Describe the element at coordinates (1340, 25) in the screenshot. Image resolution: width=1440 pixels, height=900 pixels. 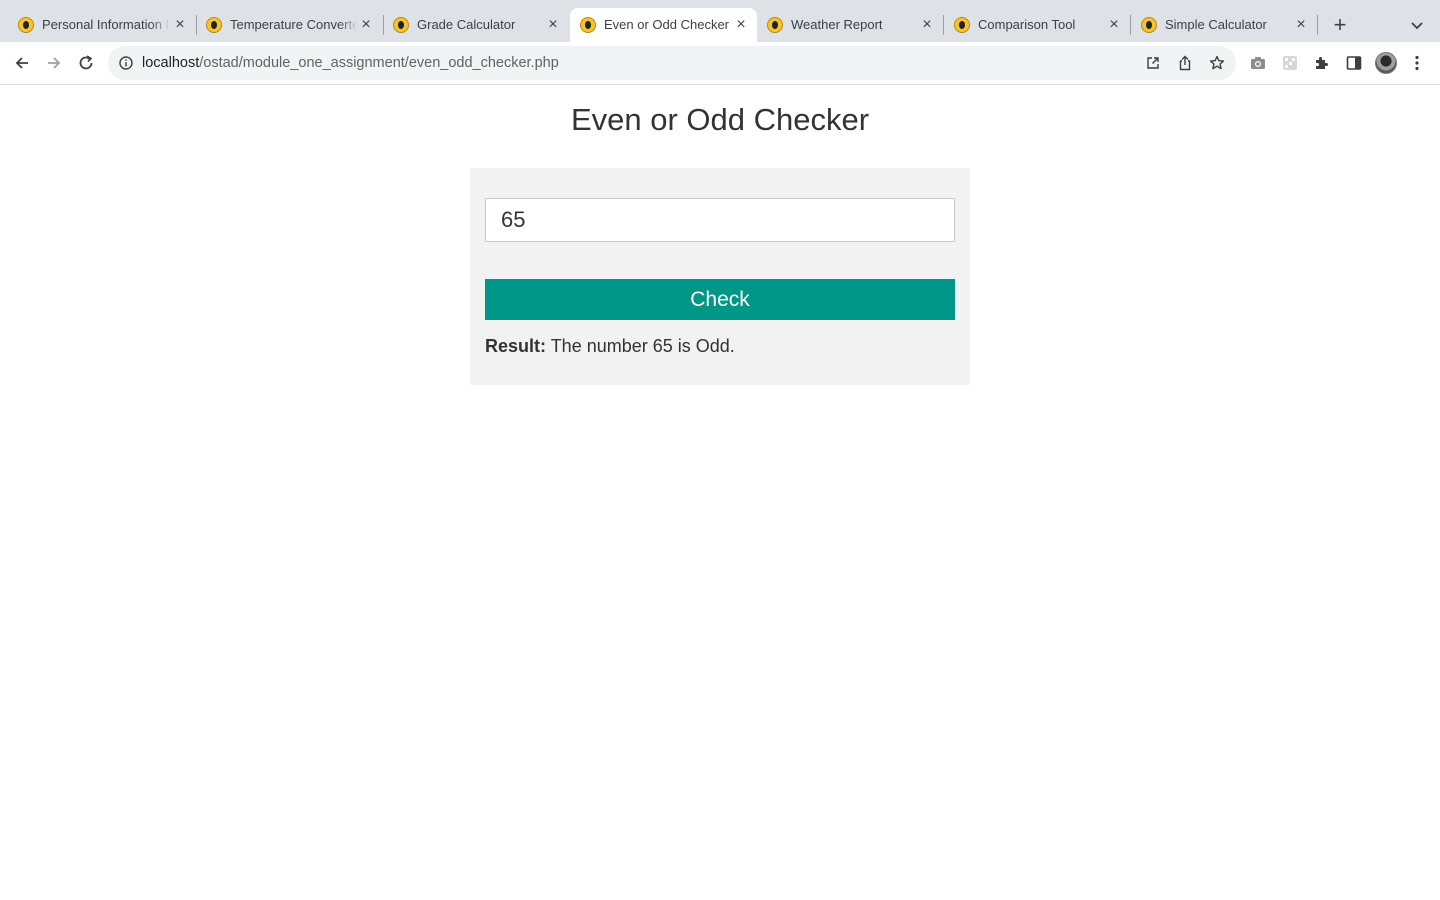
I see `new-tab-plus-icon: +` at that location.